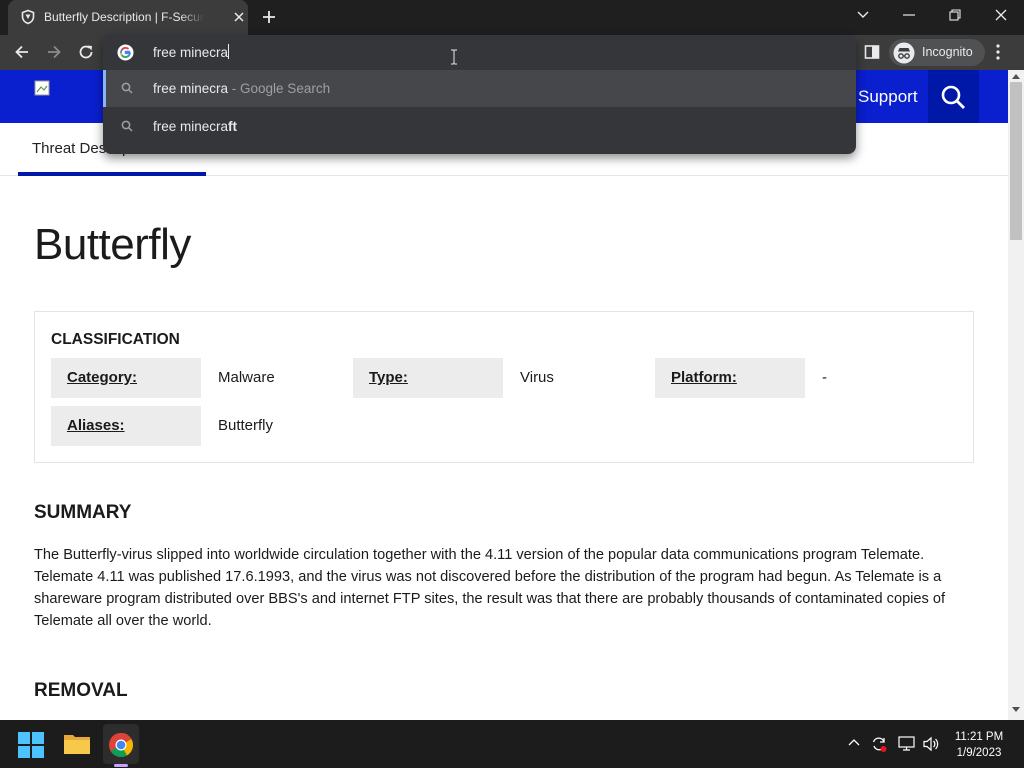 This screenshot has height=768, width=1024. What do you see at coordinates (126, 426) in the screenshot?
I see `aliases-key: Aliases` at bounding box center [126, 426].